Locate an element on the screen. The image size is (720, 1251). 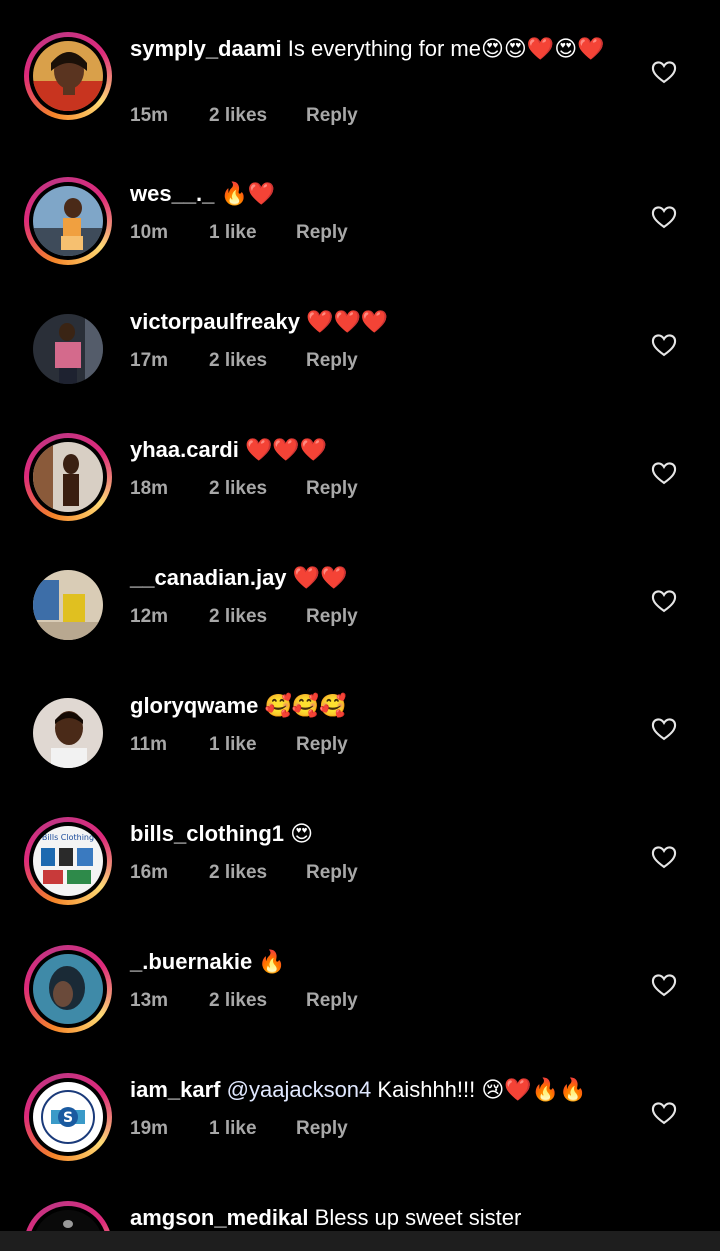
comment-username: yhaa.cardi is located at coordinates (184, 449).